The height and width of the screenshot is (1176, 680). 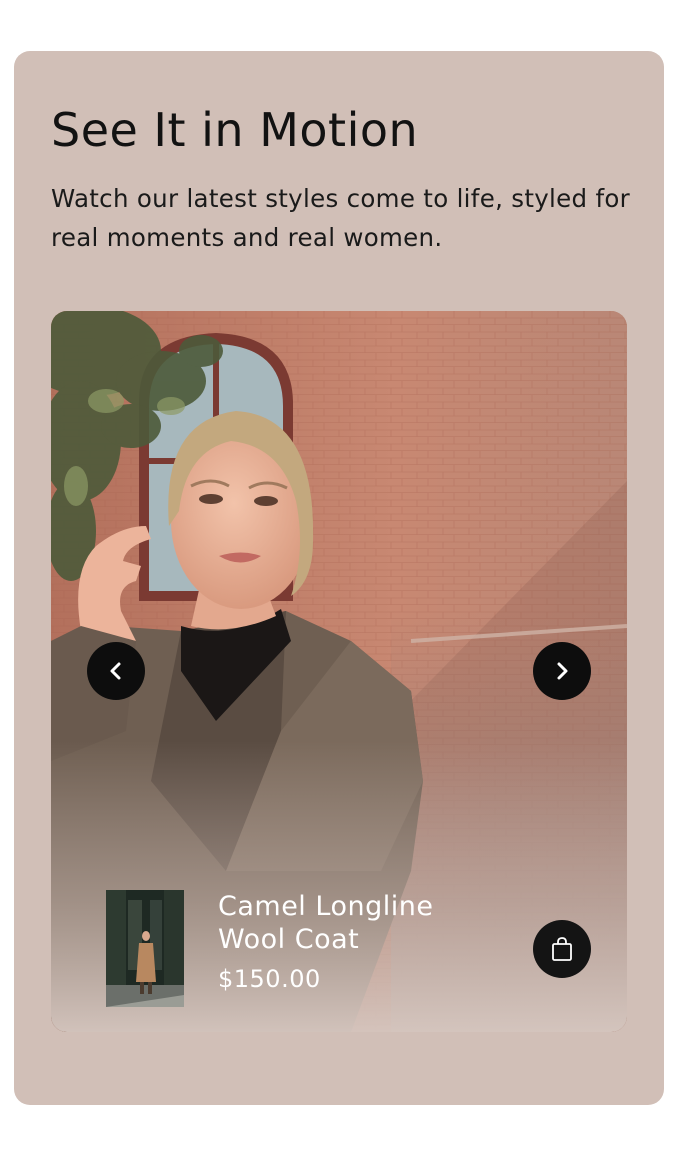 I want to click on product-price: $150.00, so click(x=269, y=979).